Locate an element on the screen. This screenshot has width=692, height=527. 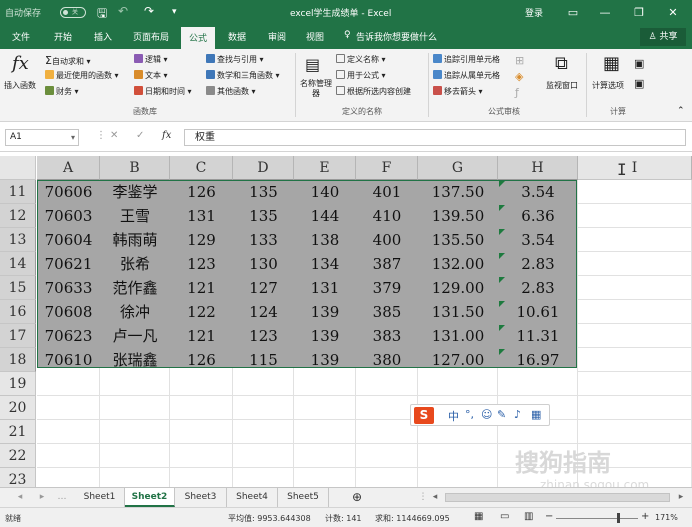
toolbox-icon: ▦ is located at coordinates (536, 414).